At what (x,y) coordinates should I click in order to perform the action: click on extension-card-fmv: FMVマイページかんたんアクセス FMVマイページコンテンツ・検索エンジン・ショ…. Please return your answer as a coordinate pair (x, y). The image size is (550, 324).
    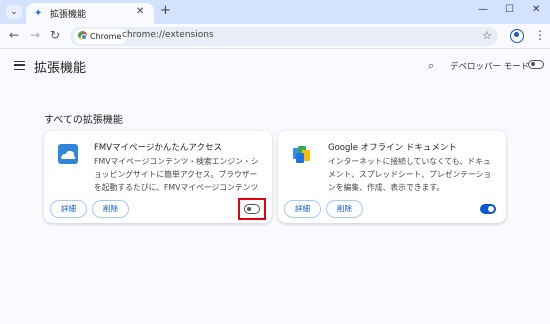
    Looking at the image, I should click on (158, 177).